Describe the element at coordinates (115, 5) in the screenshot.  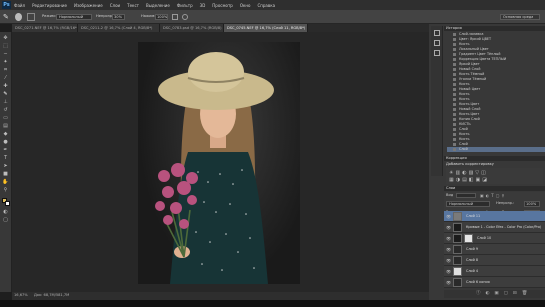
I see `menu-layers: Слои` at that location.